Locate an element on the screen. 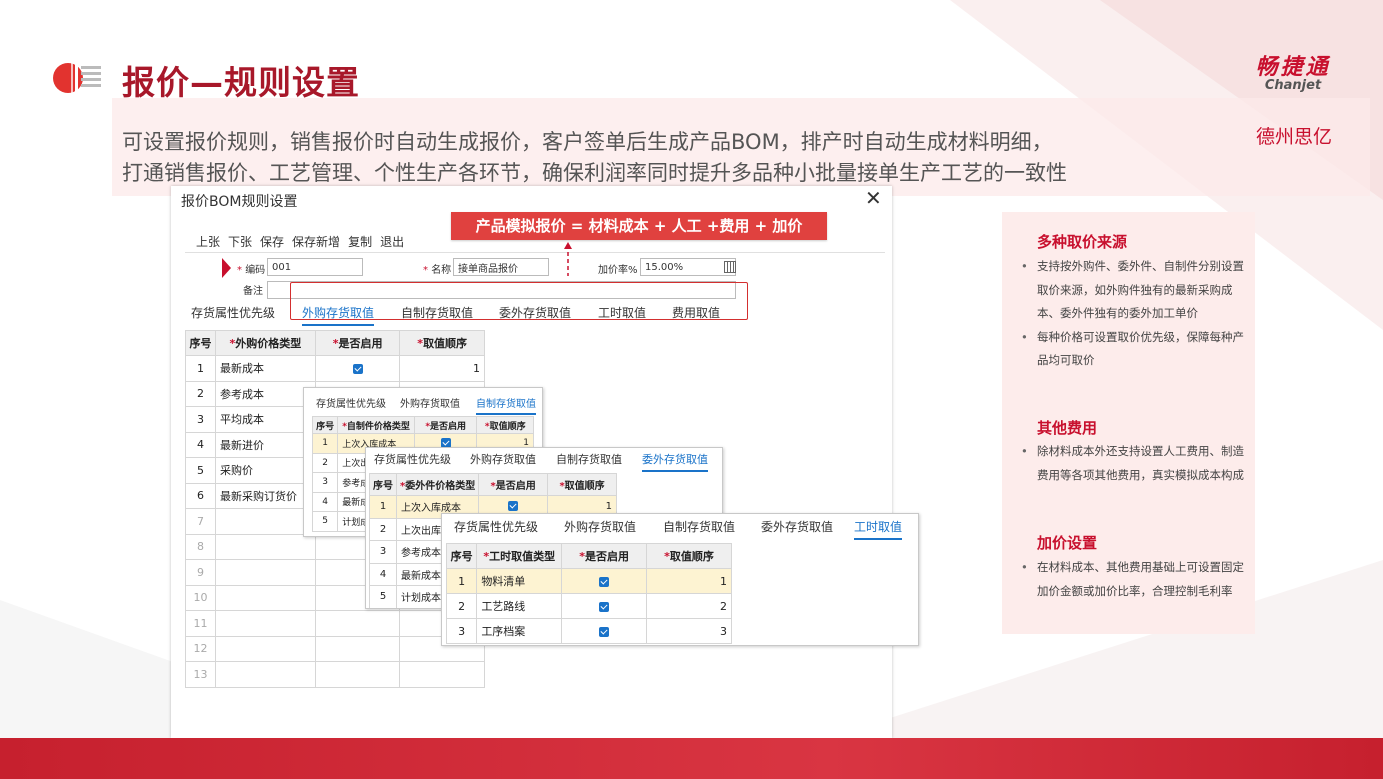  price-type-cell: 参考成本 is located at coordinates (265, 393).